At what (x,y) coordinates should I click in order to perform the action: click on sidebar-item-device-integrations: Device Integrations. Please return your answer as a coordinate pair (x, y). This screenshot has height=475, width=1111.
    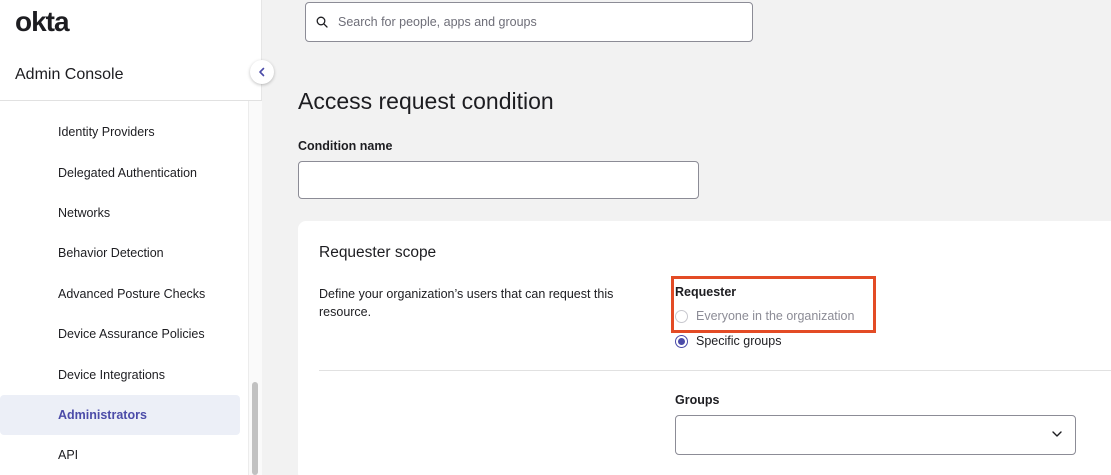
    Looking at the image, I should click on (124, 374).